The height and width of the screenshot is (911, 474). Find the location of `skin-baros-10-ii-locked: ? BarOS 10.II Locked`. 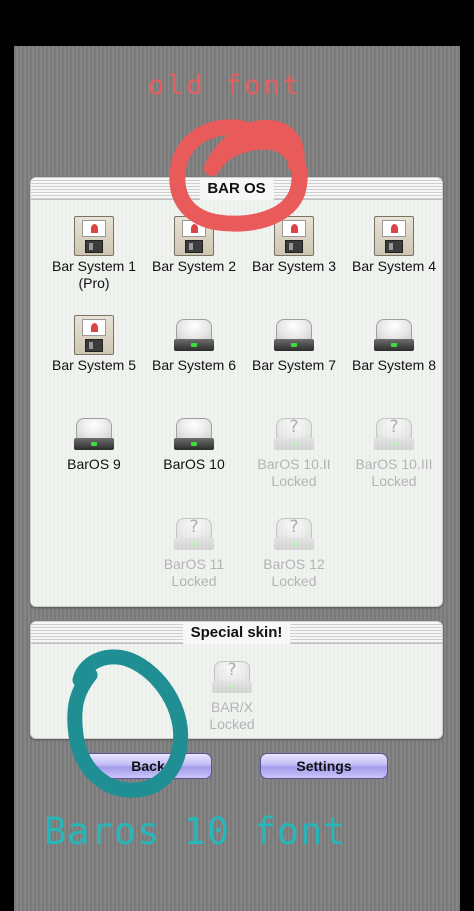

skin-baros-10-ii-locked: ? BarOS 10.II Locked is located at coordinates (294, 453).